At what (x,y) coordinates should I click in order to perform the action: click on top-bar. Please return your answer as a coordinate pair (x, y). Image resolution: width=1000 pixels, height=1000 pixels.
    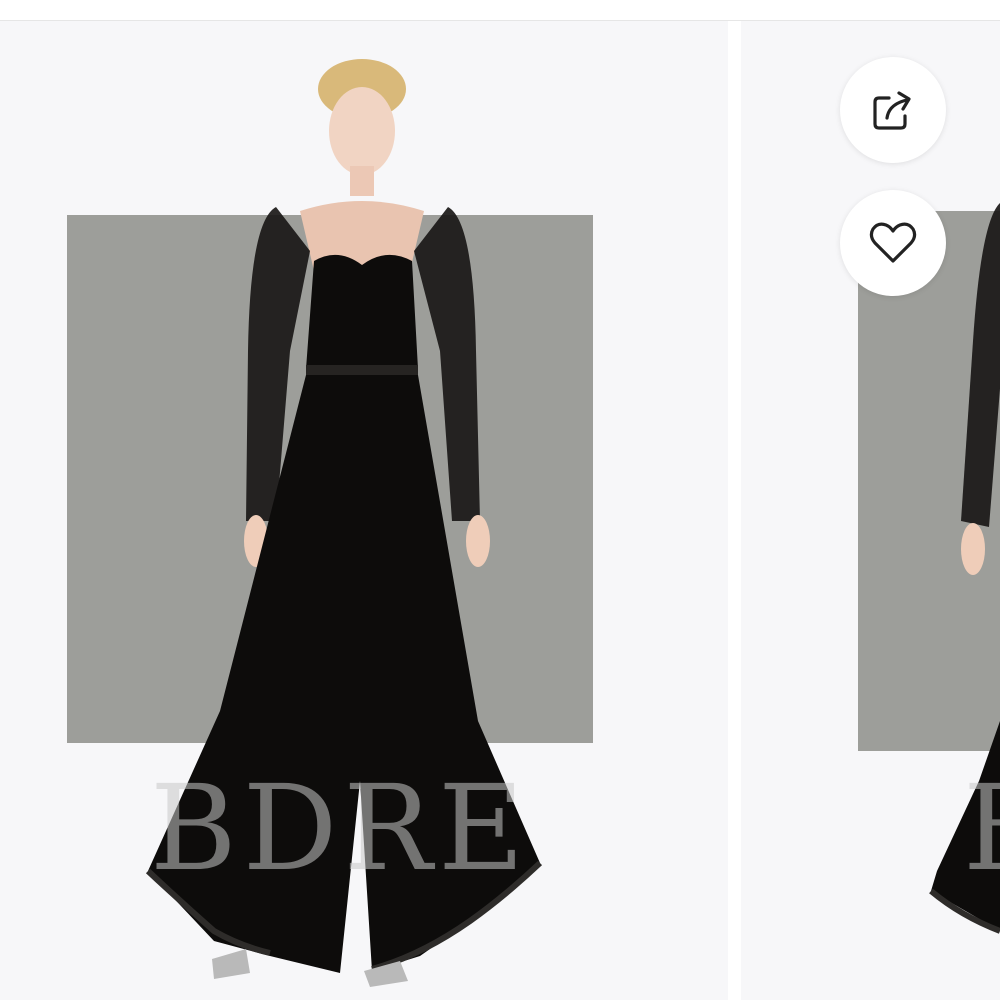
    Looking at the image, I should click on (500, 10).